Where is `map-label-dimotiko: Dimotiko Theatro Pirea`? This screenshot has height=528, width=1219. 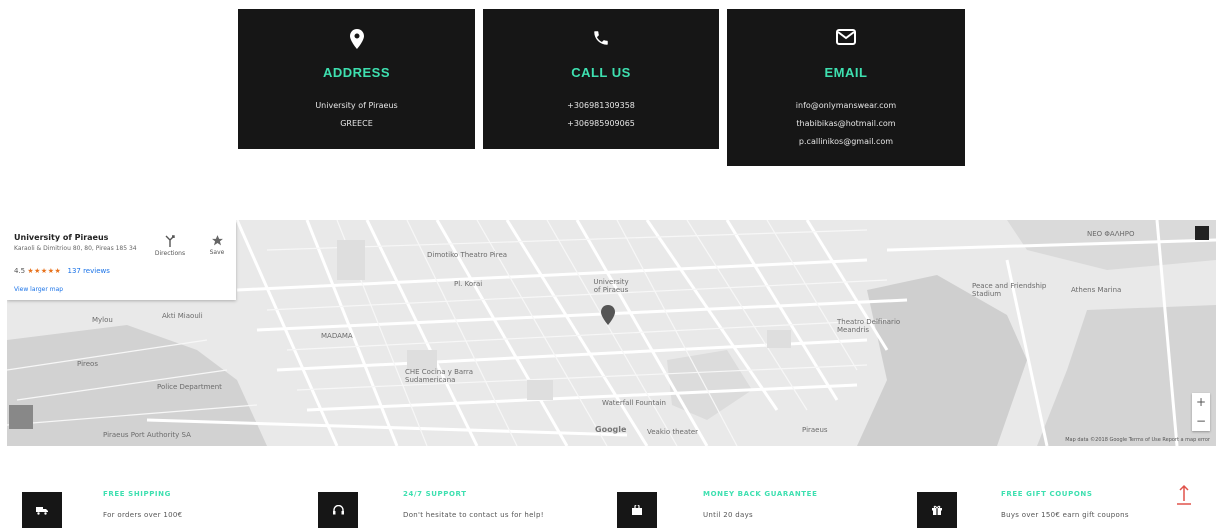 map-label-dimotiko: Dimotiko Theatro Pirea is located at coordinates (467, 255).